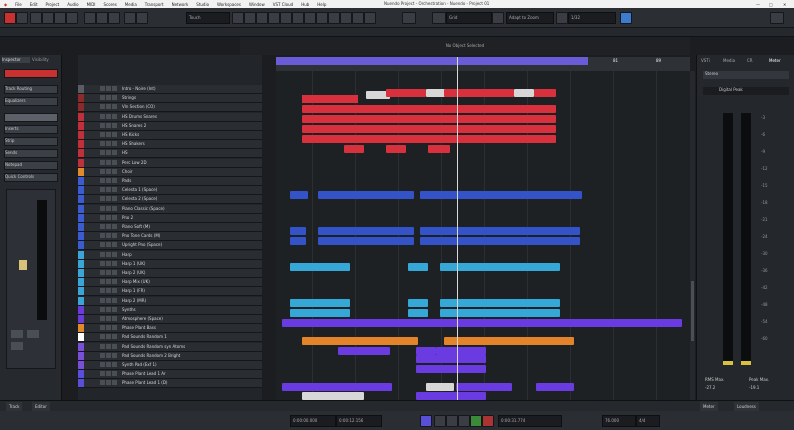 This screenshot has width=794, height=430. Describe the element at coordinates (170, 154) in the screenshot. I see `track-row: HS` at that location.